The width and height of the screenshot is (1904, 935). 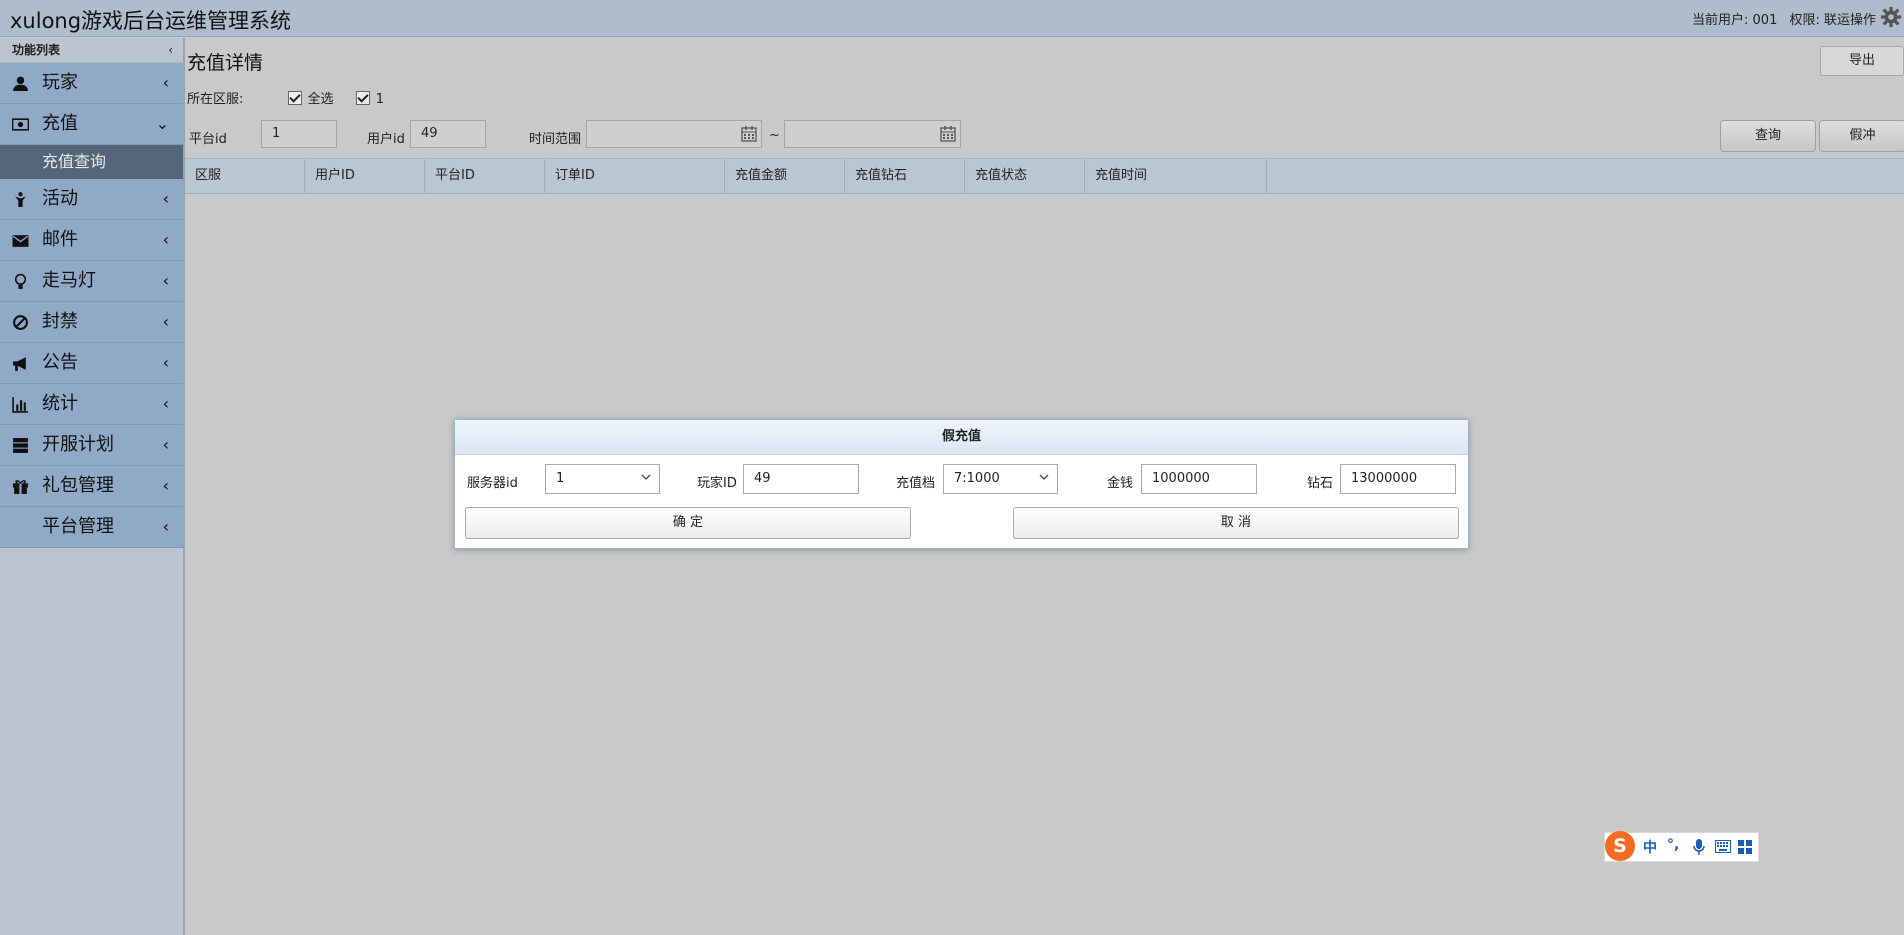 I want to click on ban-icon, so click(x=20, y=322).